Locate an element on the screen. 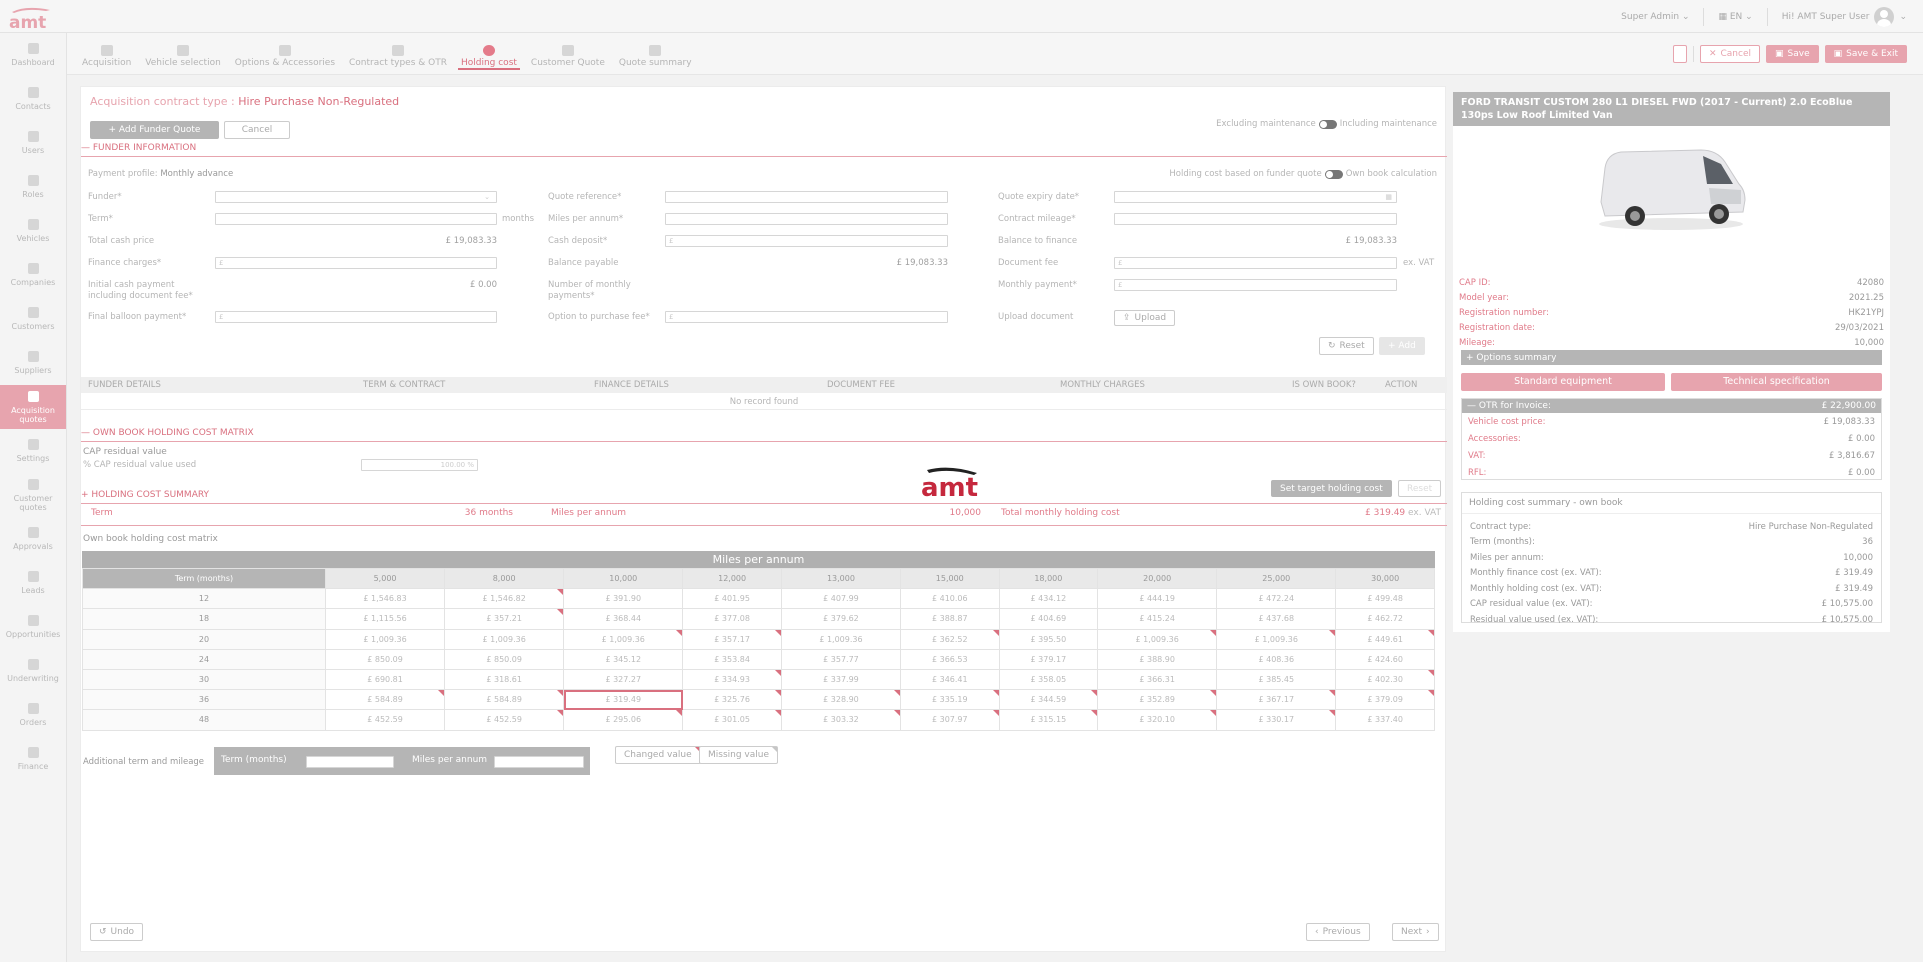 The image size is (1923, 962). option-purchase-input: £ is located at coordinates (806, 317).